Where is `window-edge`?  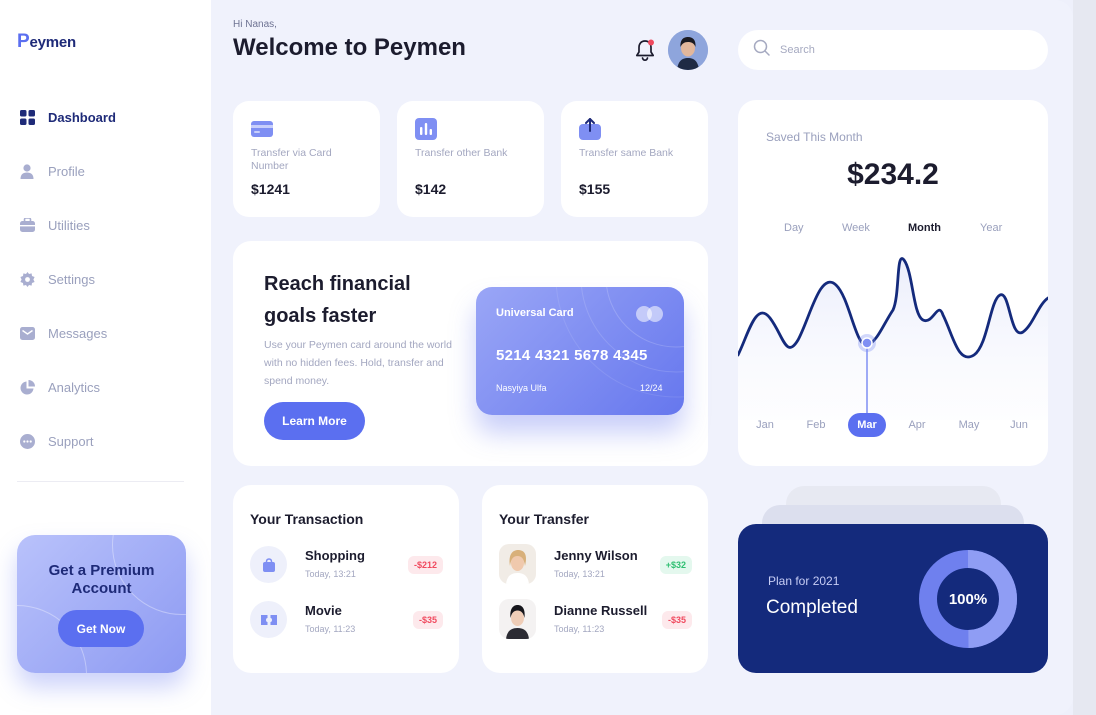 window-edge is located at coordinates (1084, 357).